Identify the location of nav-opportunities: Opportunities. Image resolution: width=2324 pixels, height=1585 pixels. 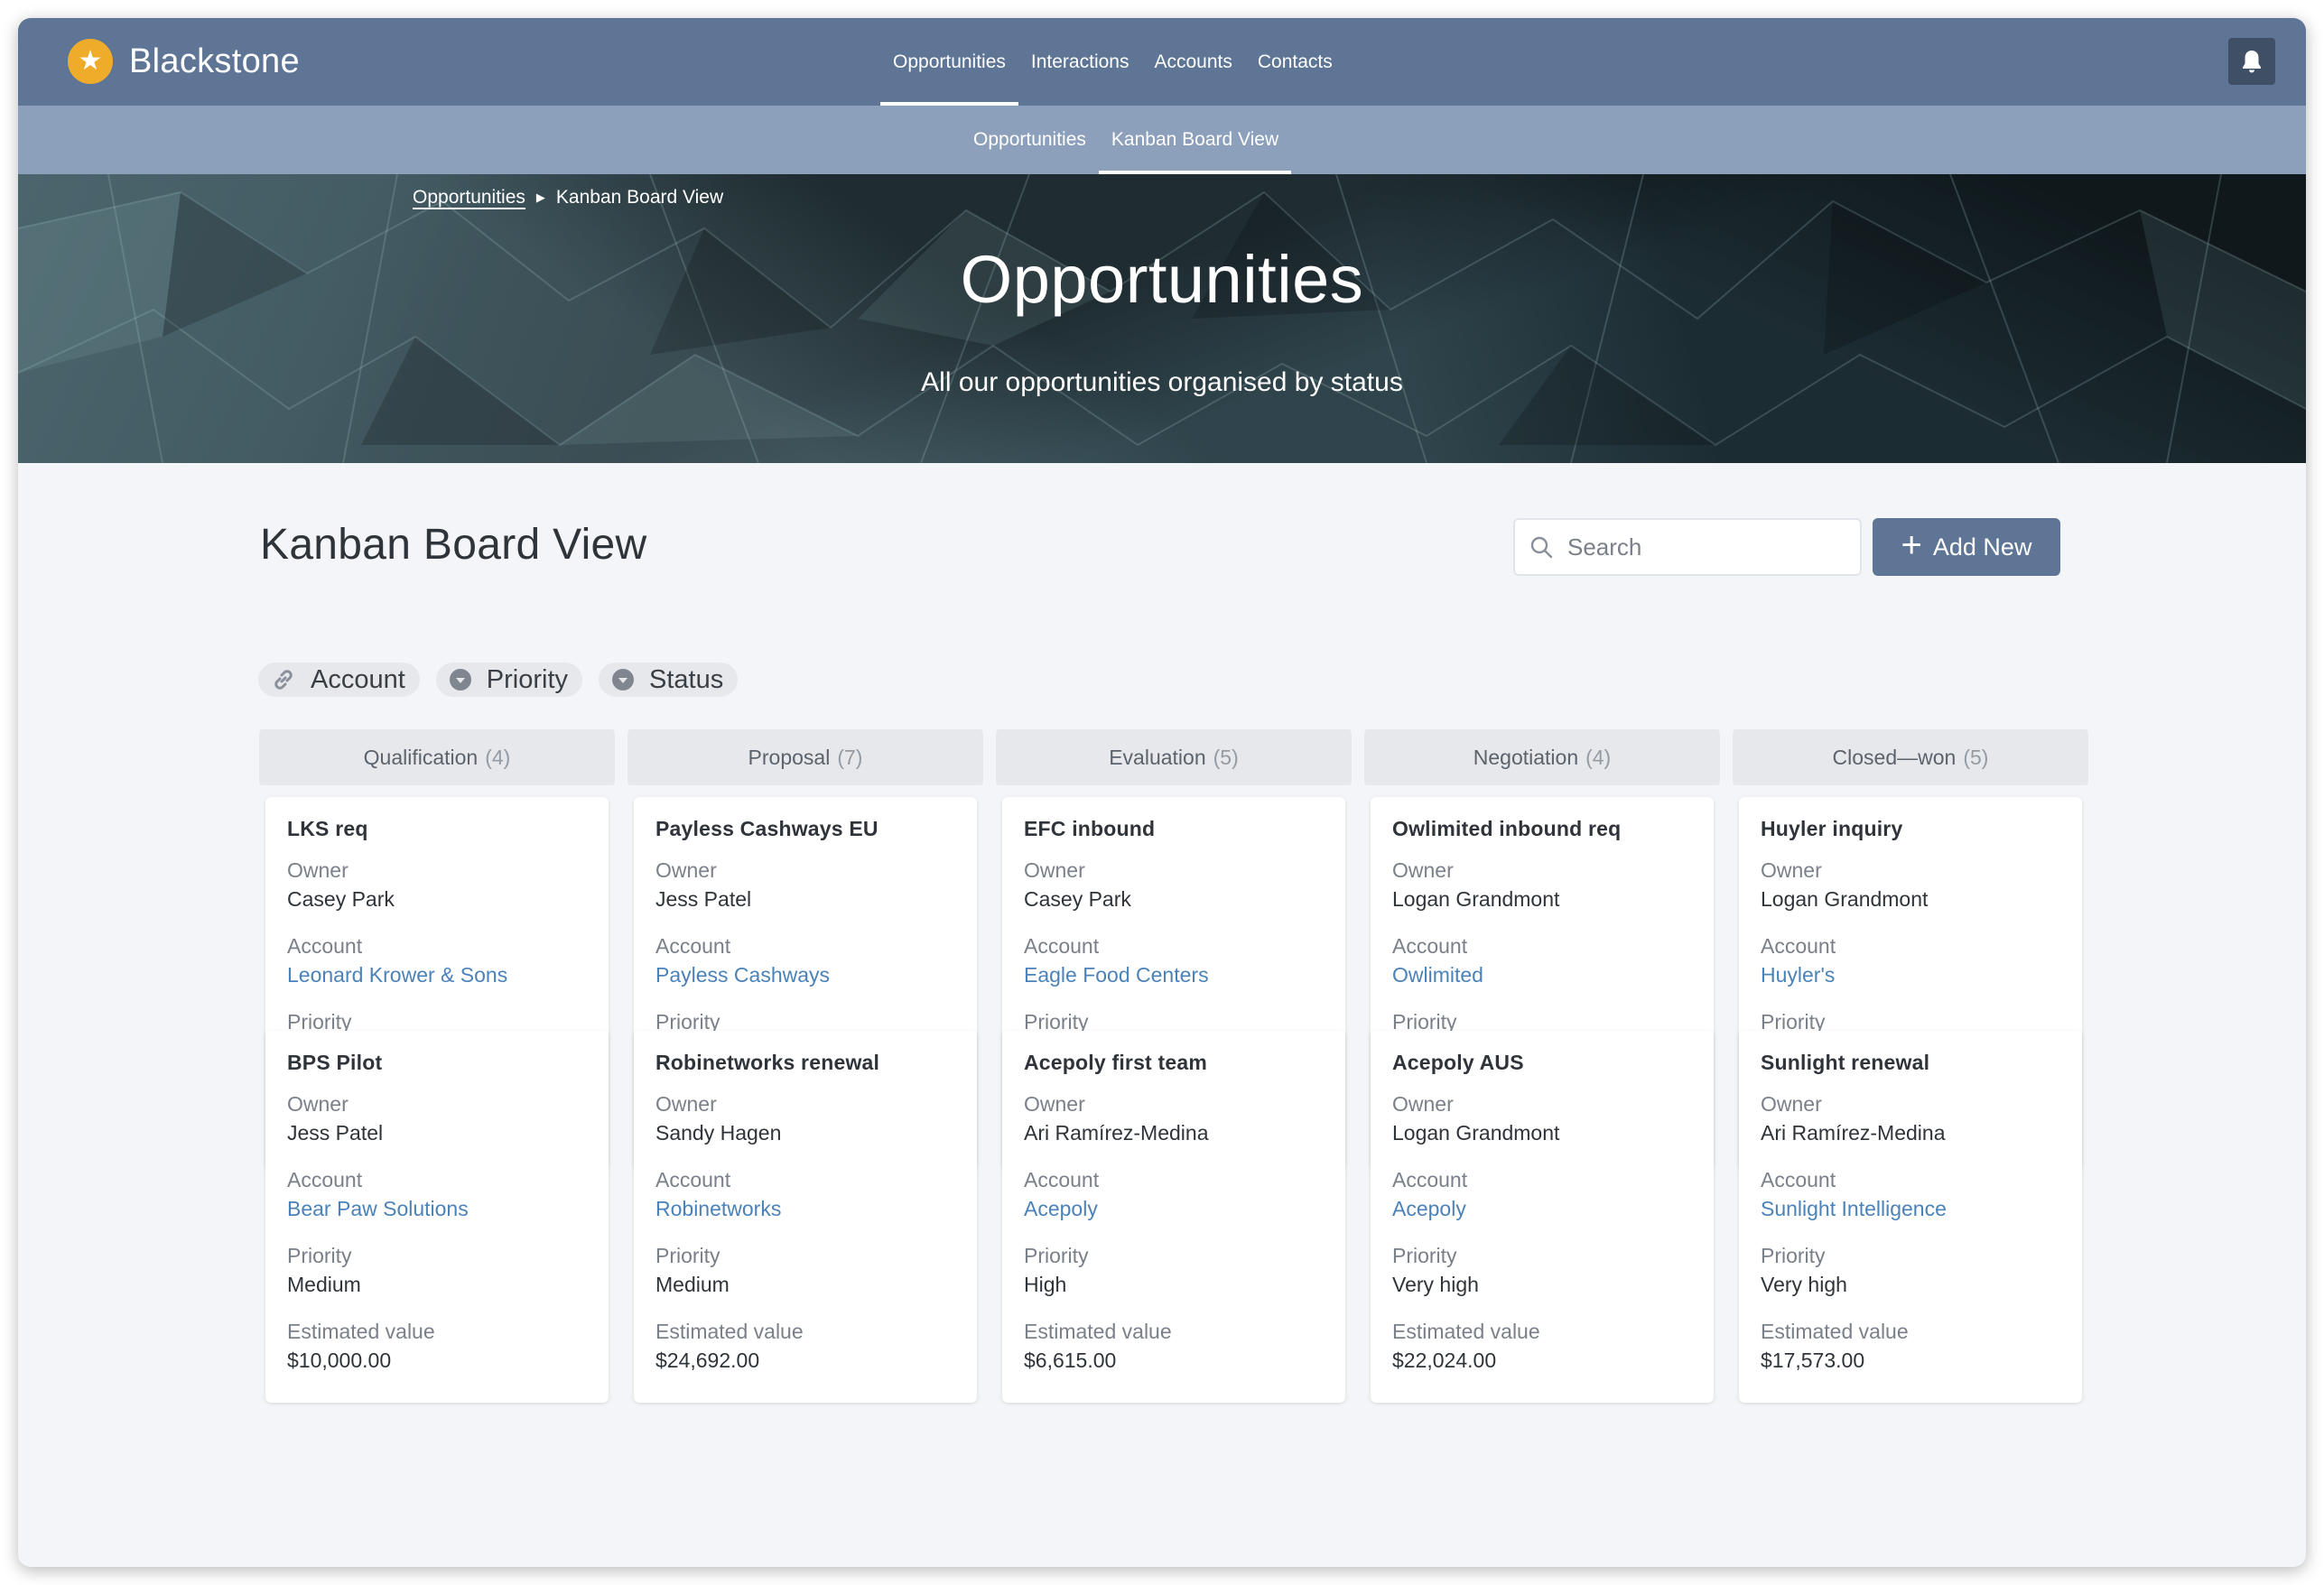
(949, 62).